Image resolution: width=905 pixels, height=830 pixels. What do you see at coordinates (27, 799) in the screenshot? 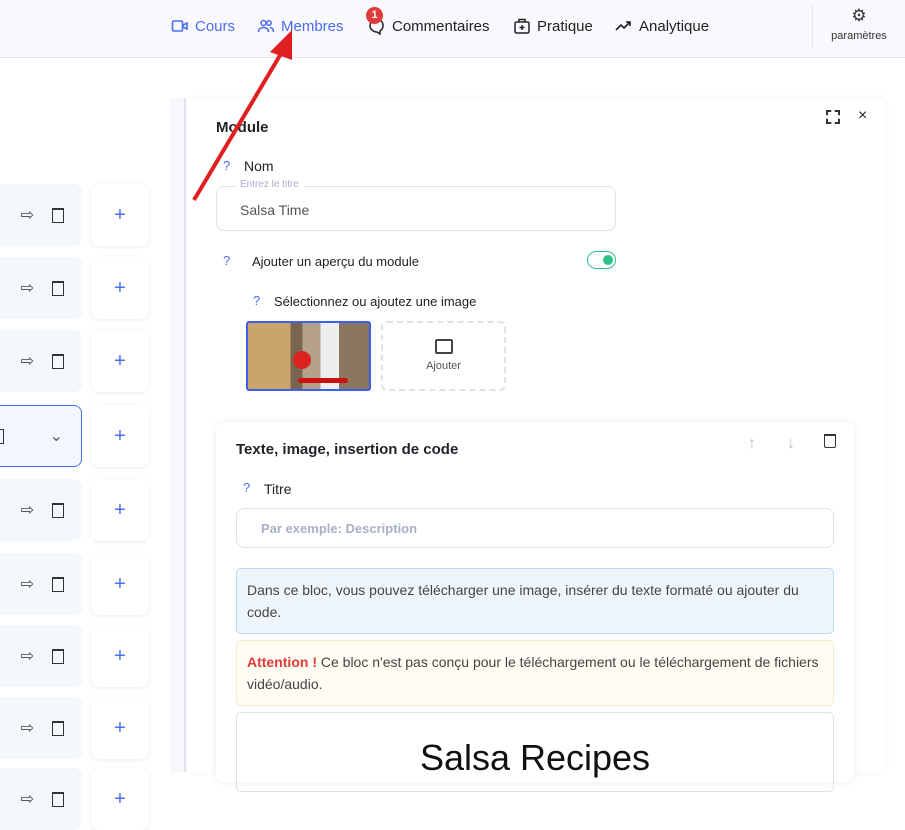
I see `move-icon: ⇨` at bounding box center [27, 799].